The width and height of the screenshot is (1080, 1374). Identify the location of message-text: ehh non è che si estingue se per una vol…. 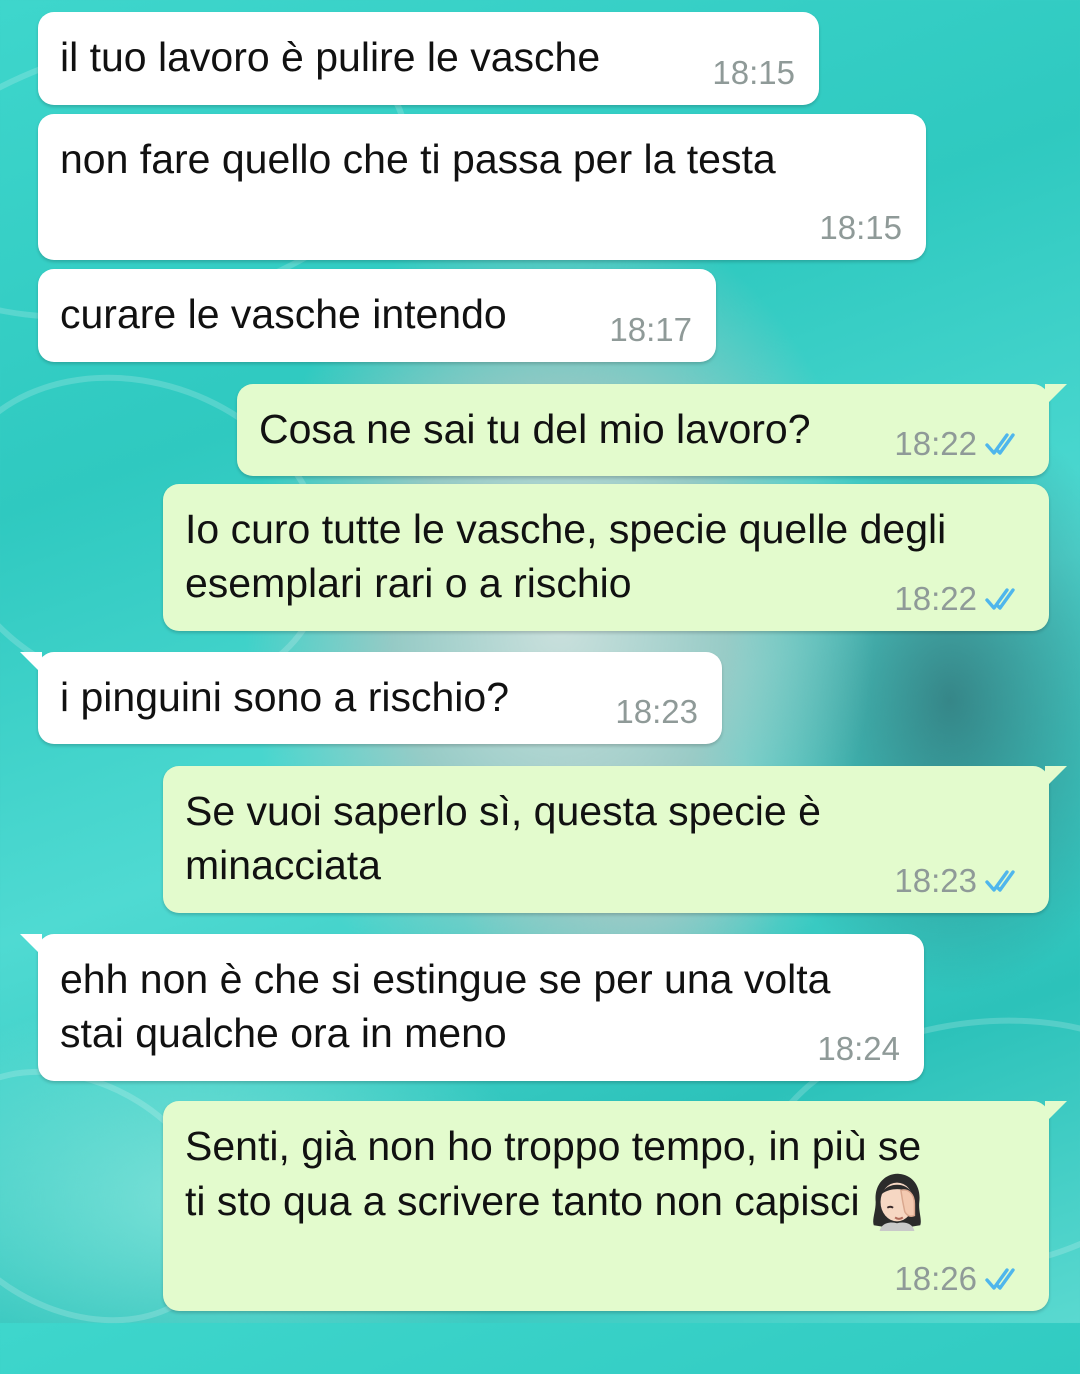
(445, 1006).